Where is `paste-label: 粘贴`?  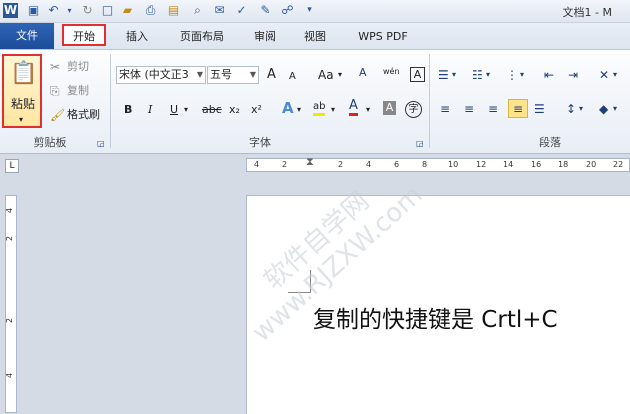
paste-label: 粘贴 is located at coordinates (23, 104).